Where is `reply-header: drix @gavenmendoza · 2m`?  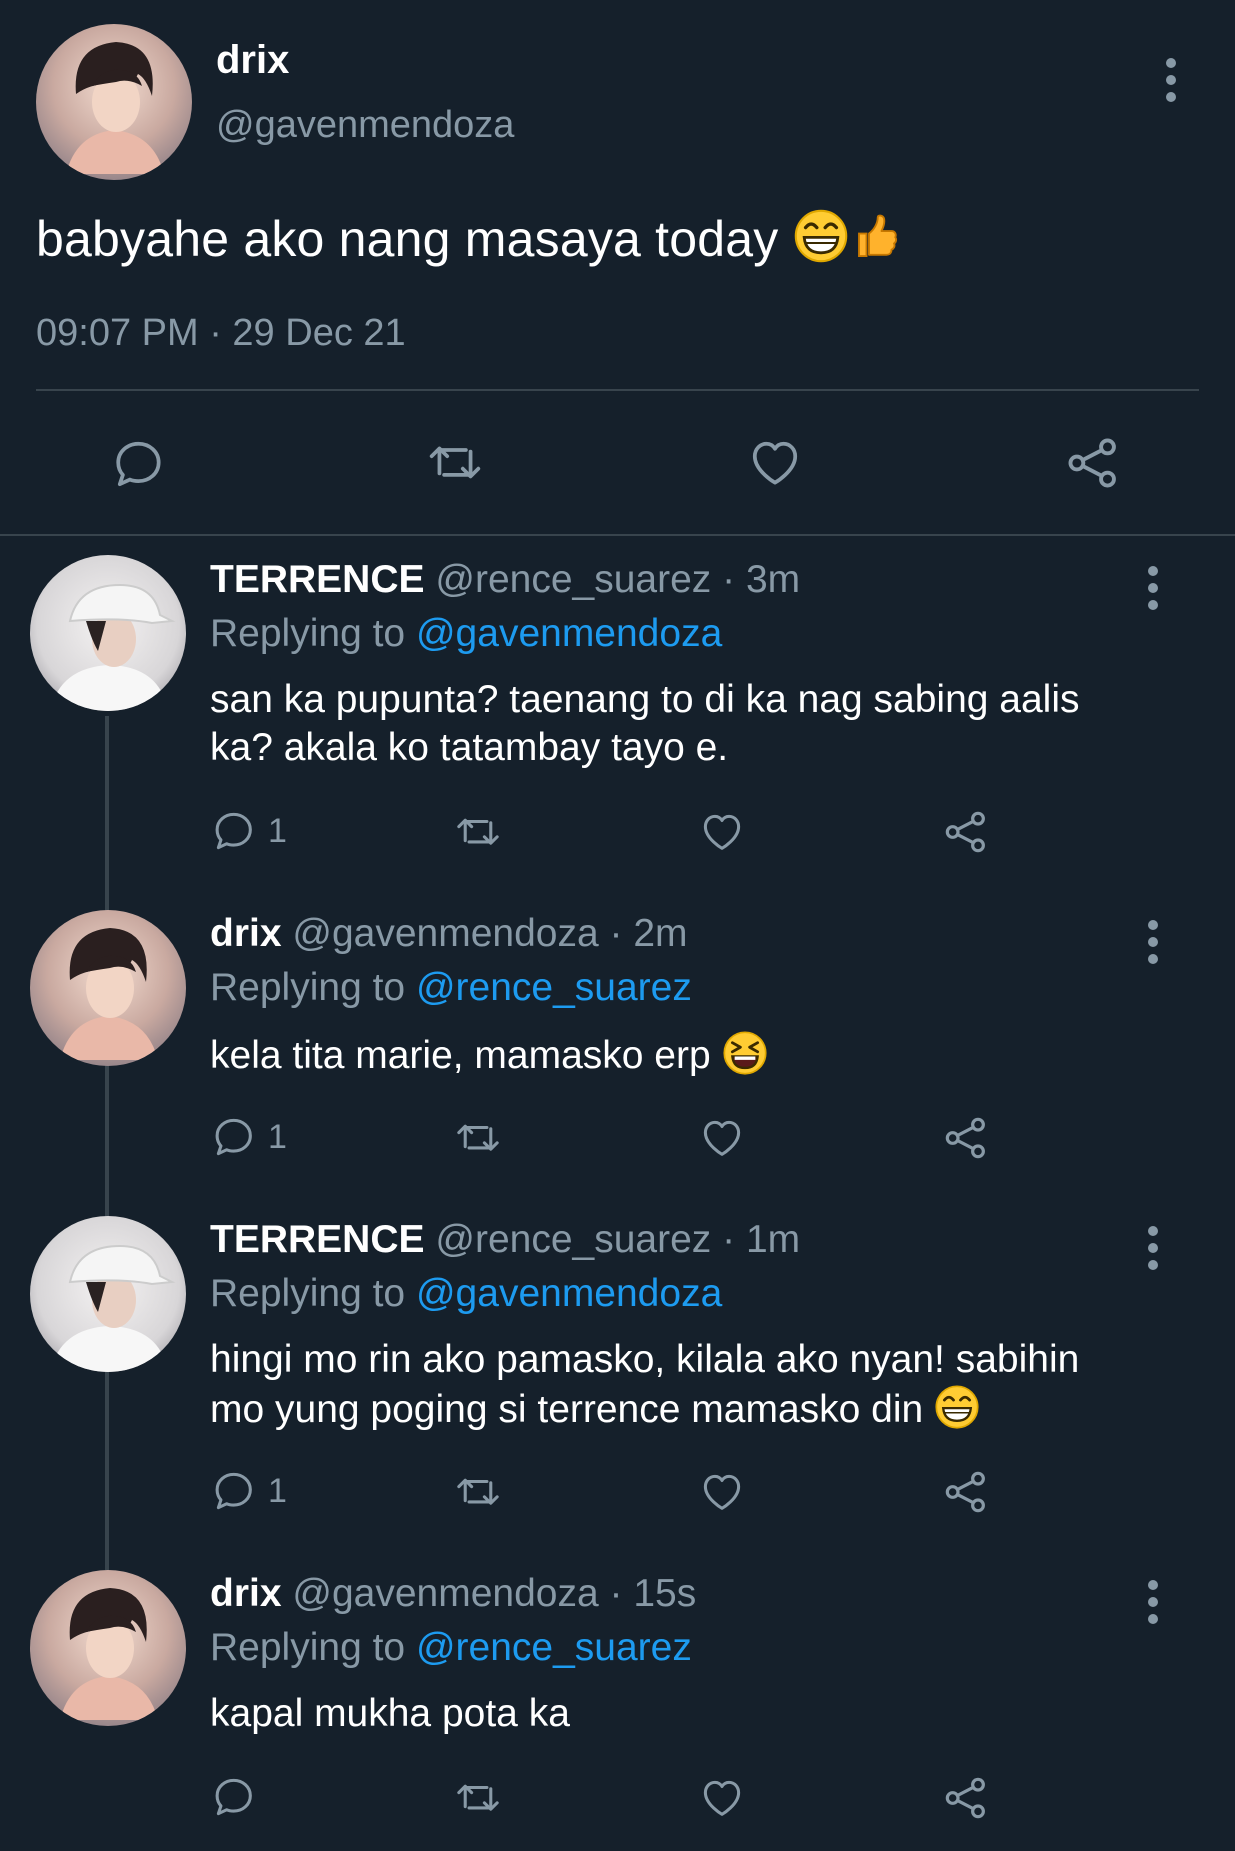 reply-header: drix @gavenmendoza · 2m is located at coordinates (449, 934).